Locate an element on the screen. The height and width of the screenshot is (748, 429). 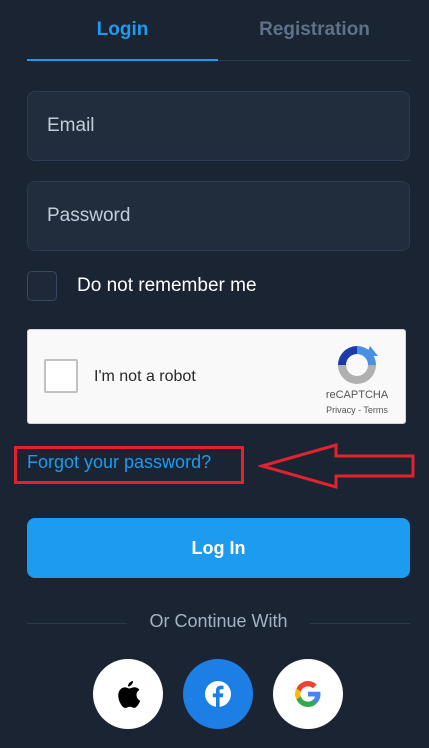
auth-tabs: Login Registration is located at coordinates (218, 30).